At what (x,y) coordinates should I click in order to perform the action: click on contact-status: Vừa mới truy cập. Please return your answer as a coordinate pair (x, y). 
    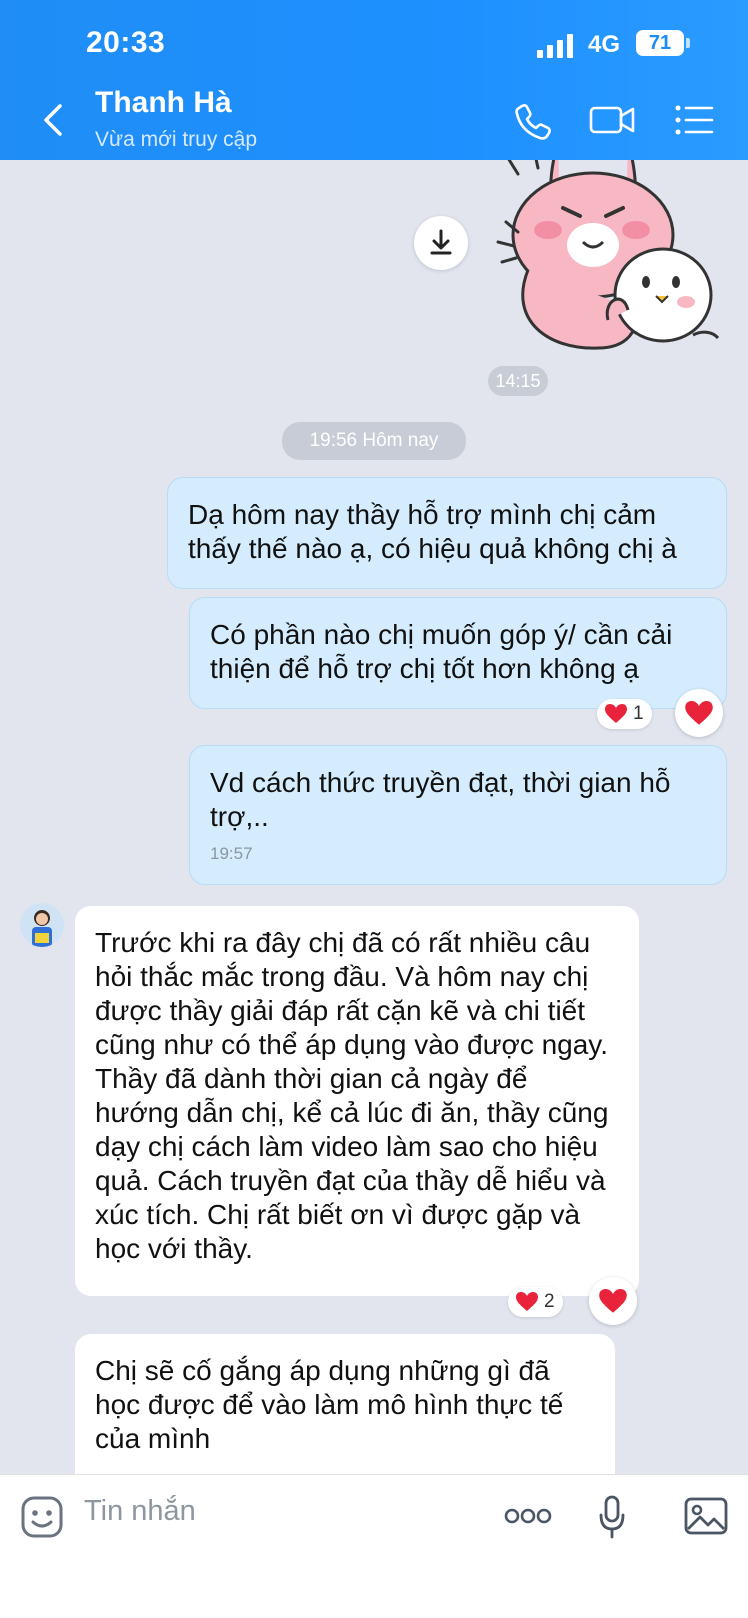
    Looking at the image, I should click on (176, 139).